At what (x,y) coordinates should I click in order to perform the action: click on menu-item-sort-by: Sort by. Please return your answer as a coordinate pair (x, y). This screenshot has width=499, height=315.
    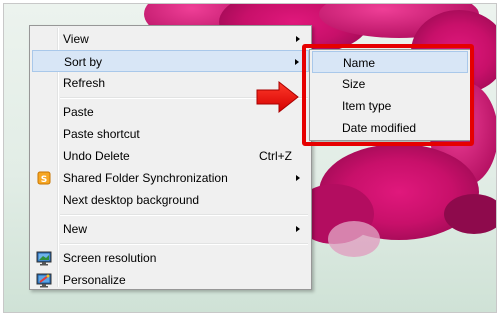
    Looking at the image, I should click on (170, 61).